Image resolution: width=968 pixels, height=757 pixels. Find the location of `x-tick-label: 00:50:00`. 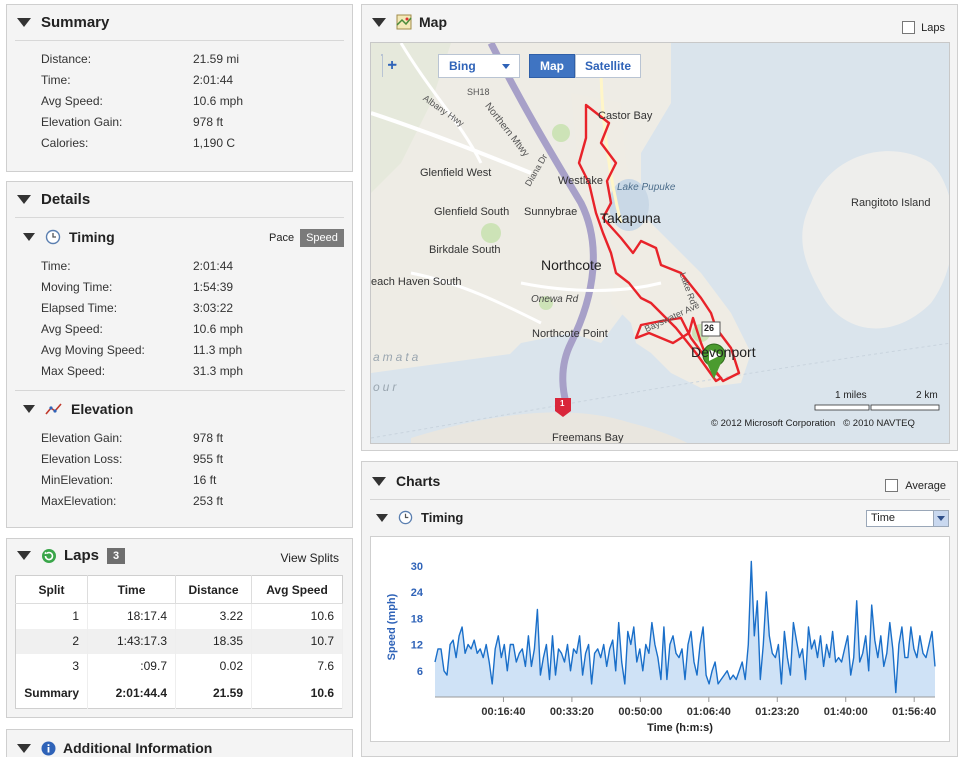

x-tick-label: 00:50:00 is located at coordinates (640, 712).